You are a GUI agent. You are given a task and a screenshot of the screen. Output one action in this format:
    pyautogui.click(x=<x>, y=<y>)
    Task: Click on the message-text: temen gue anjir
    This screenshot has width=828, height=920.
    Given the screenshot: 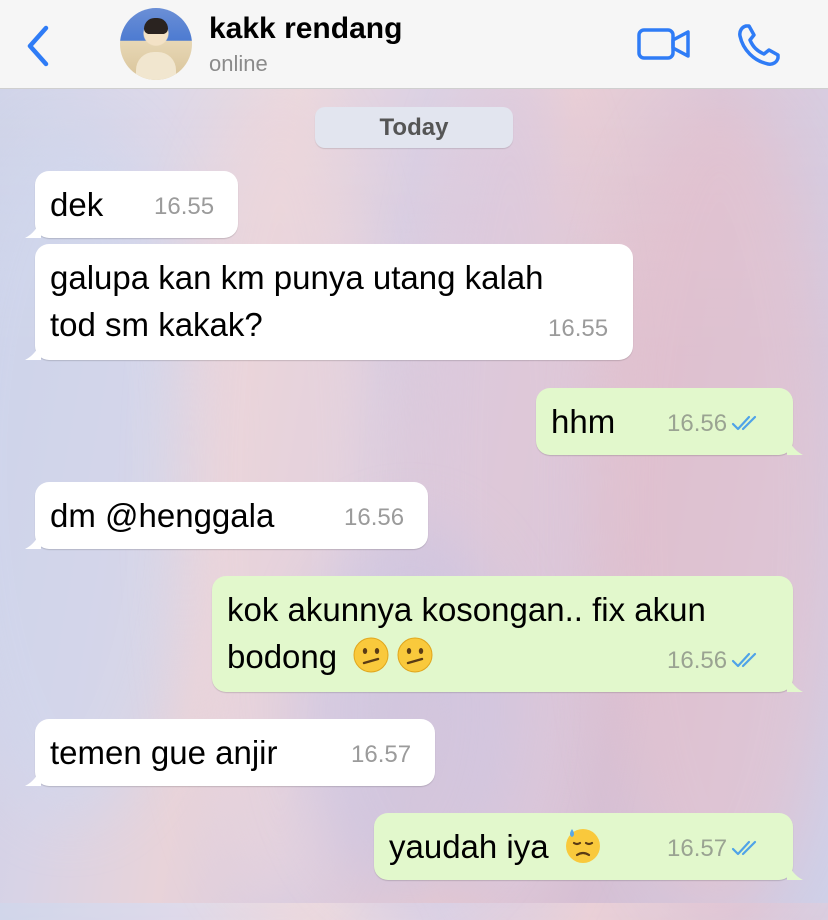 What is the action you would take?
    pyautogui.click(x=164, y=752)
    